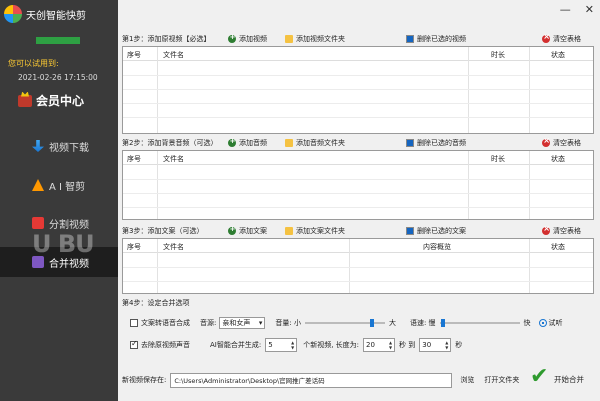 The image size is (600, 401). I want to click on delete-selected-text-button: 删除已选的文案, so click(436, 231).